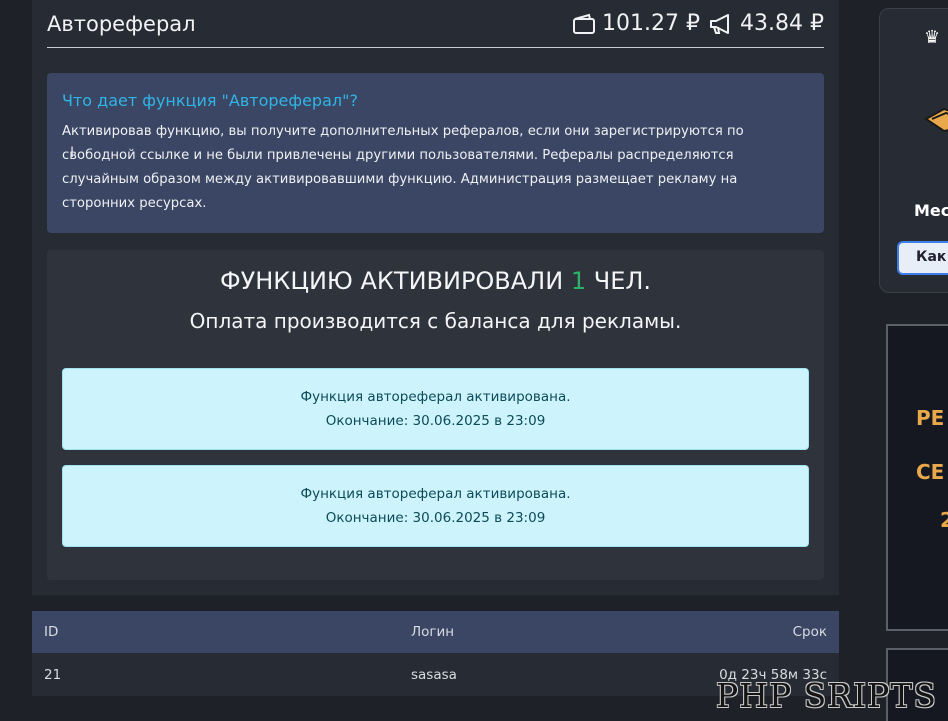 The height and width of the screenshot is (721, 948). Describe the element at coordinates (433, 632) in the screenshot. I see `column-login: Логин` at that location.